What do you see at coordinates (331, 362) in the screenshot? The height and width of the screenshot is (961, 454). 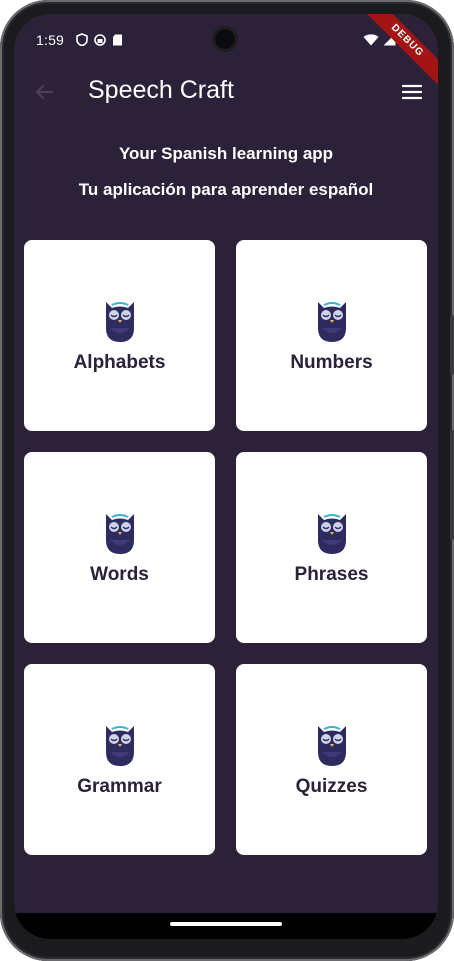 I see `category-label: Numbers` at bounding box center [331, 362].